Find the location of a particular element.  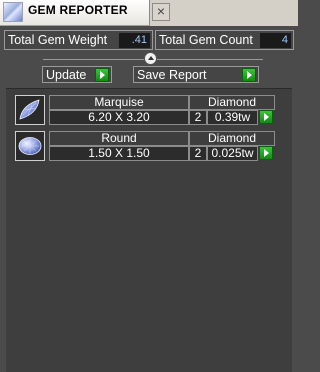

save-report-button: Save Report is located at coordinates (196, 74).